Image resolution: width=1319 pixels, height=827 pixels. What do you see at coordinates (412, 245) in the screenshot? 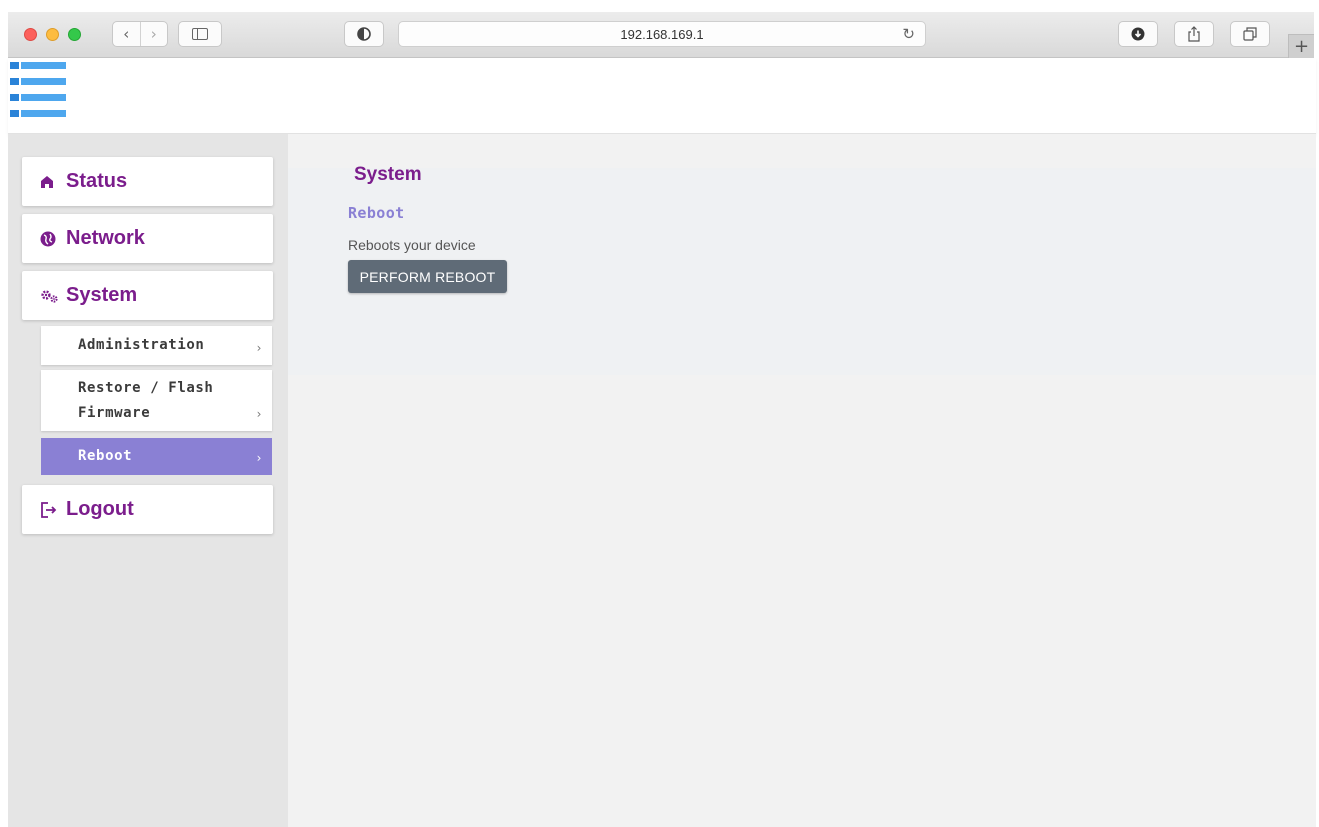
I see `section-description: Reboots your device` at bounding box center [412, 245].